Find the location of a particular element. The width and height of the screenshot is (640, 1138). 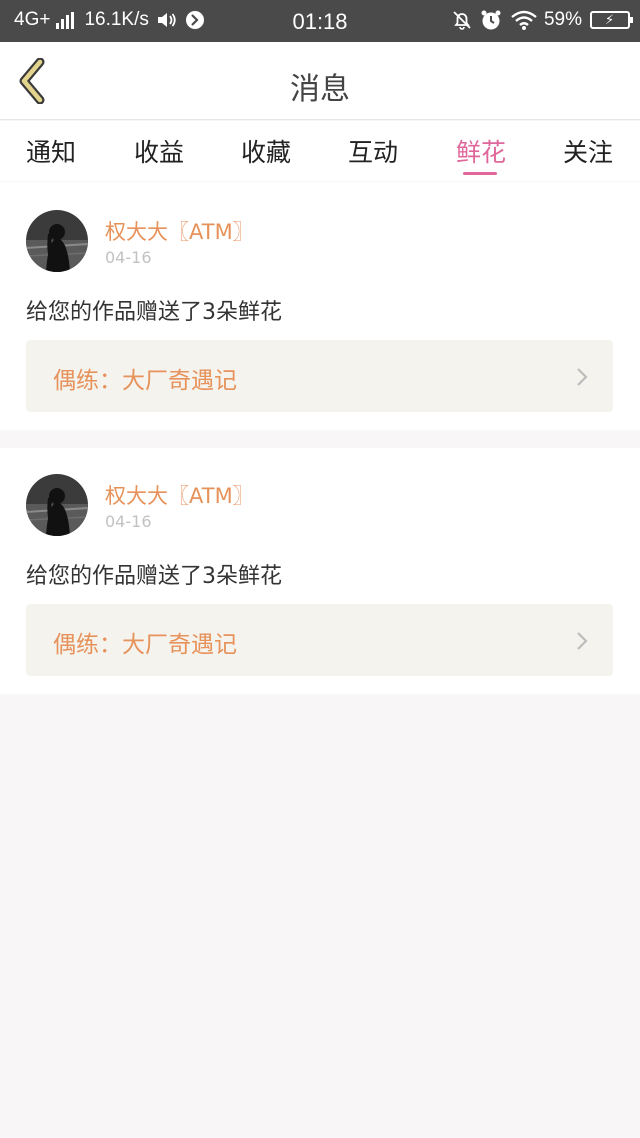

battery-icon: ⚡ is located at coordinates (611, 20).